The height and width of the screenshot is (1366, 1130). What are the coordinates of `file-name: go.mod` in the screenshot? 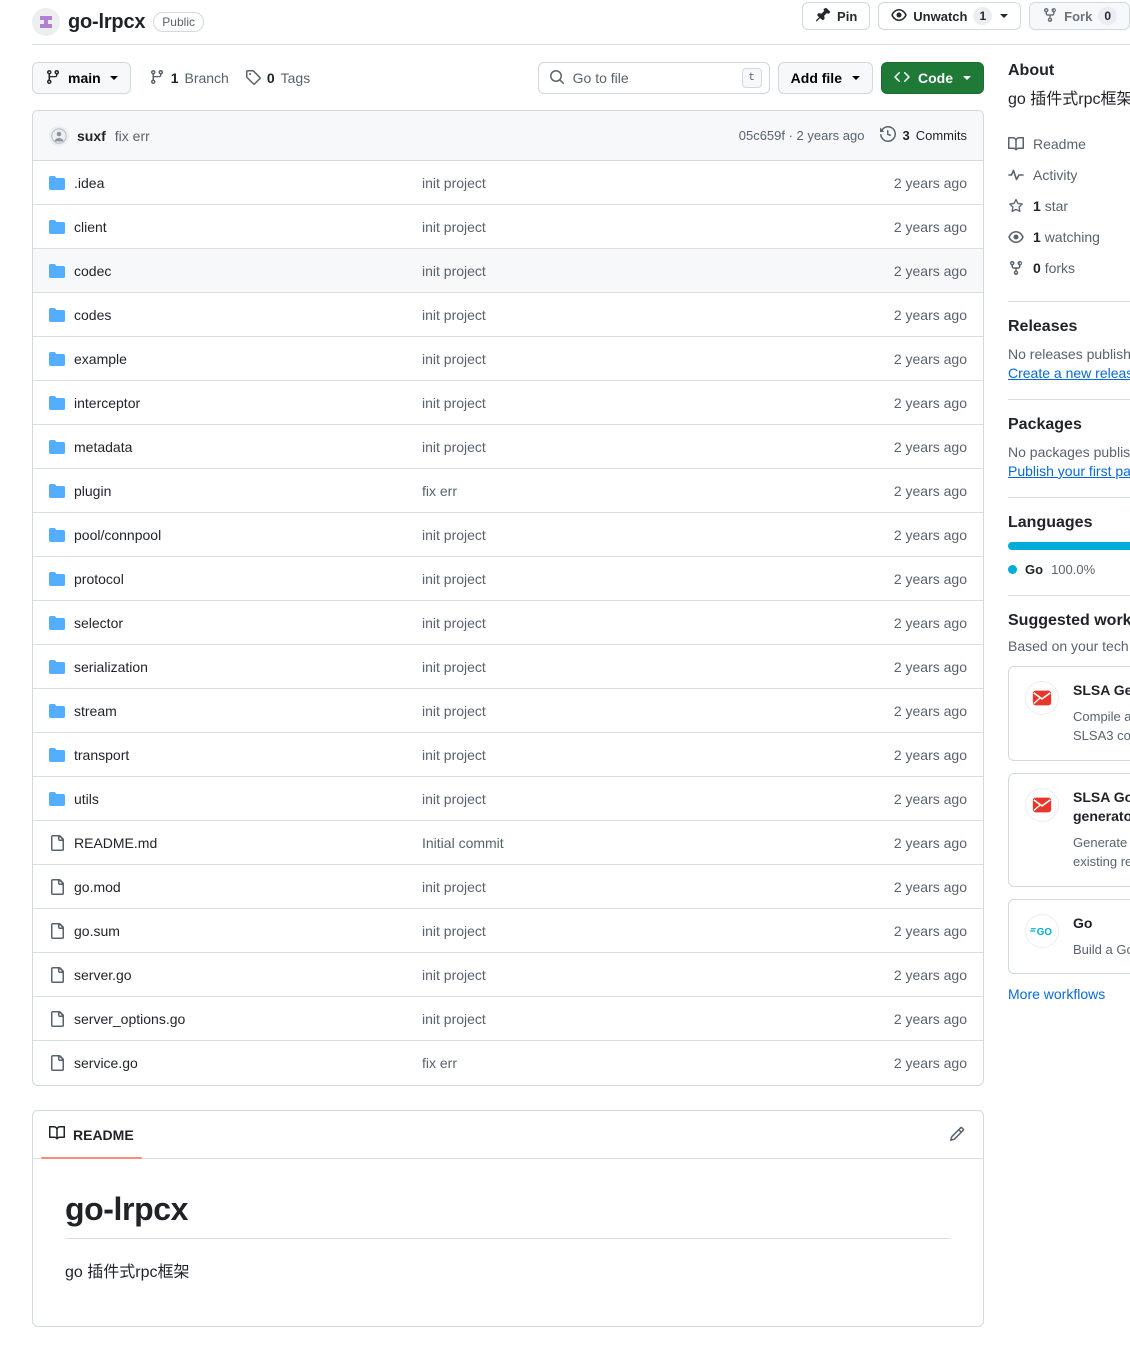 It's located at (248, 887).